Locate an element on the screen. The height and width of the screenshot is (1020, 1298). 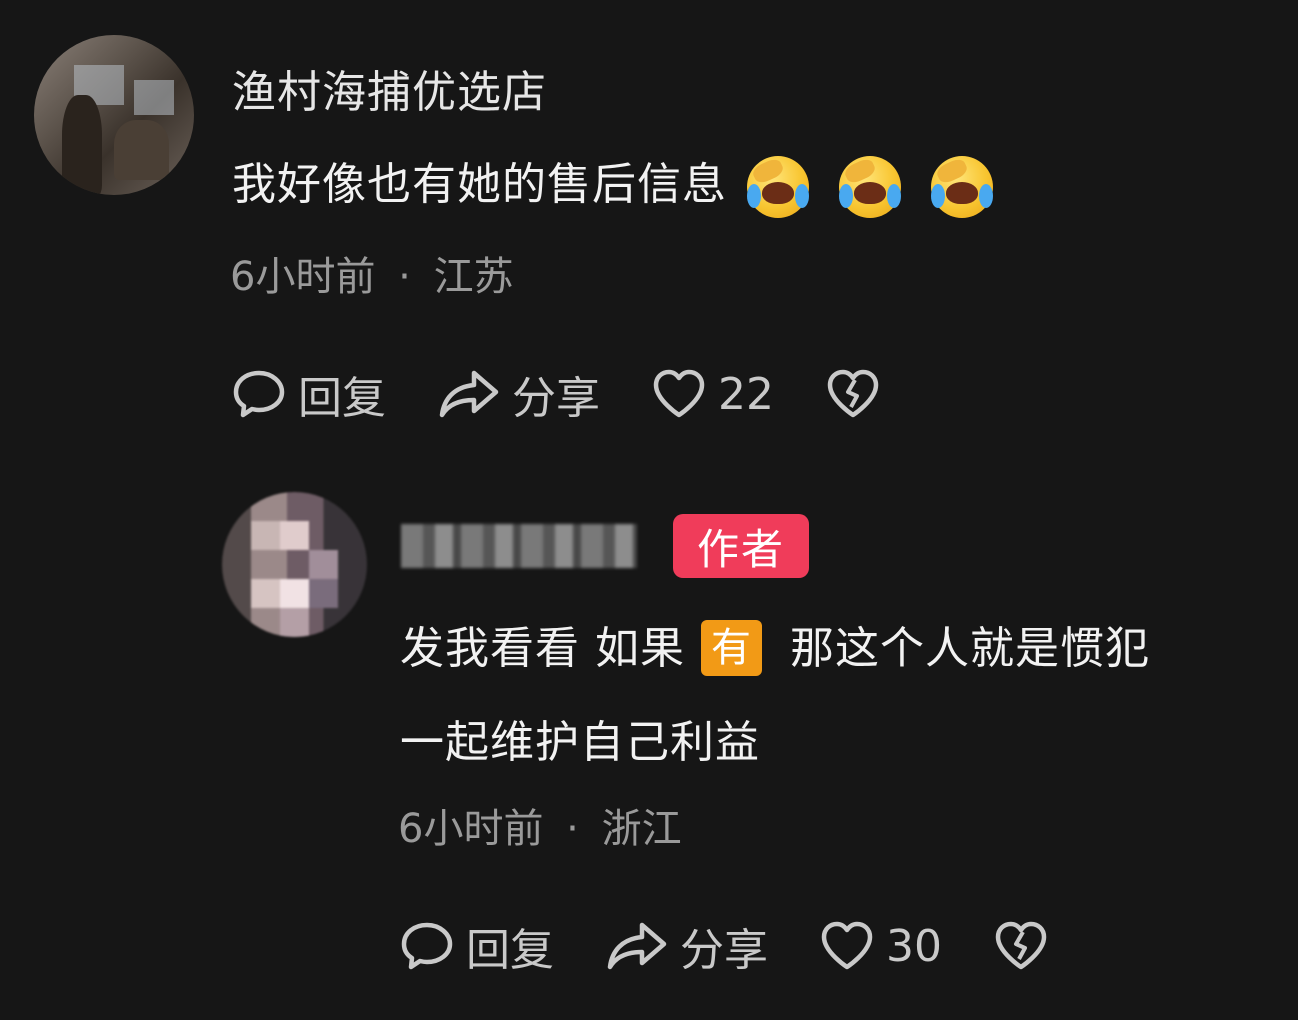
comment-actions: 回复 分享 22 is located at coordinates (588, 394).